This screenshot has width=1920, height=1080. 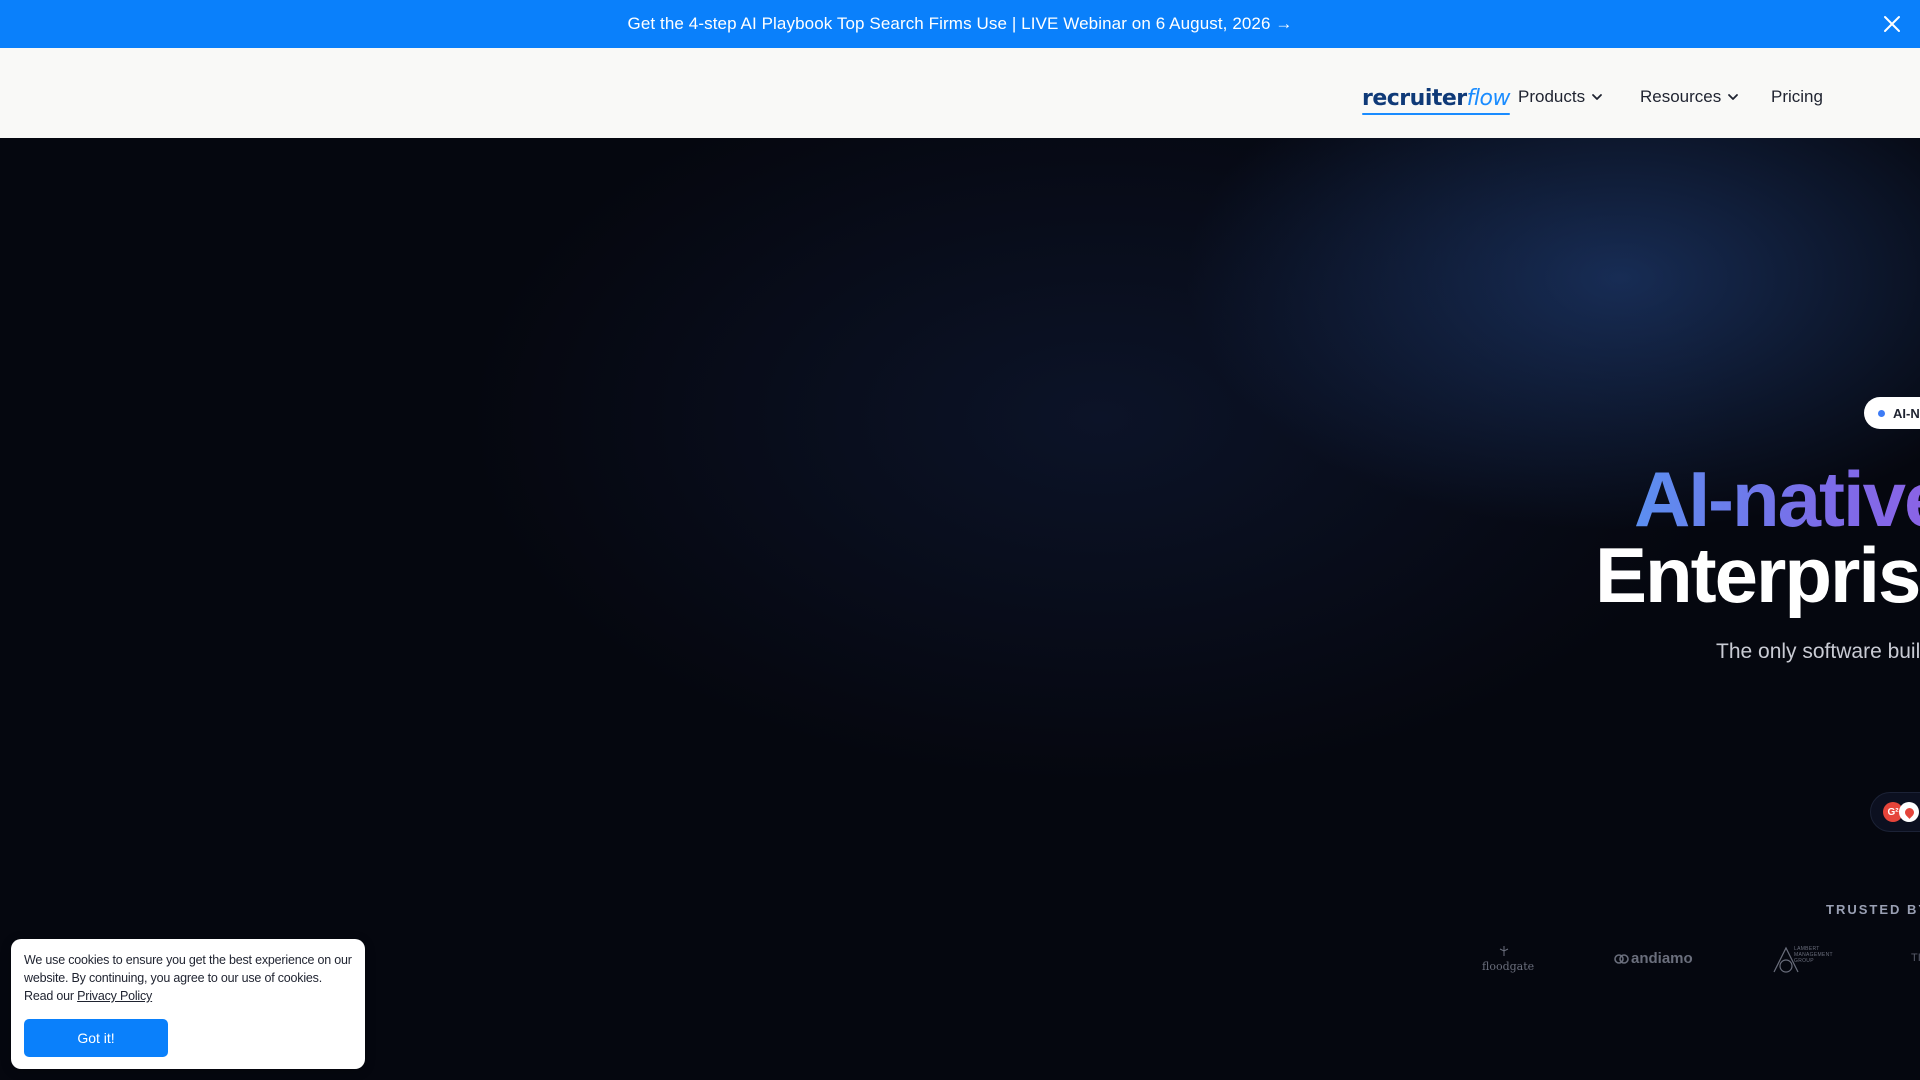 What do you see at coordinates (1909, 812) in the screenshot?
I see `capterra-icon` at bounding box center [1909, 812].